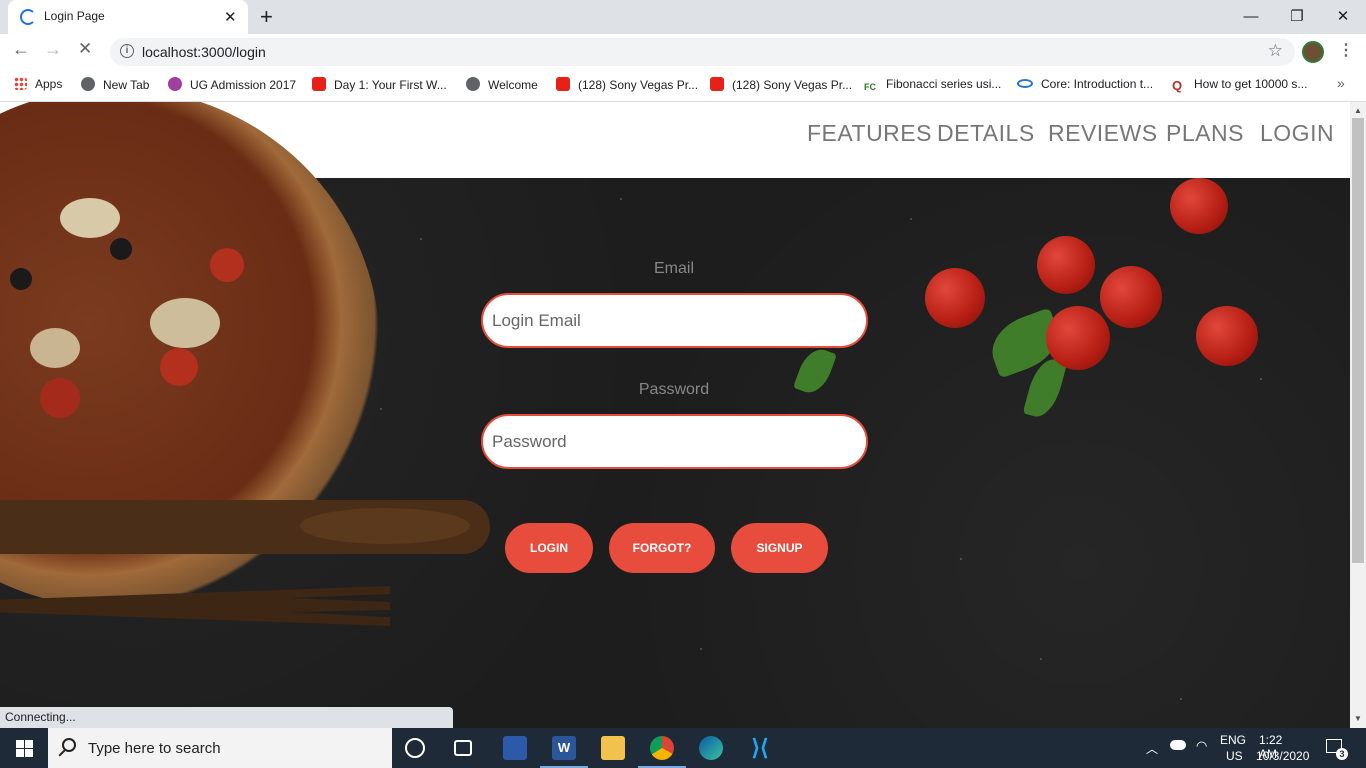 This screenshot has height=768, width=1366. What do you see at coordinates (24, 748) in the screenshot?
I see `start-button` at bounding box center [24, 748].